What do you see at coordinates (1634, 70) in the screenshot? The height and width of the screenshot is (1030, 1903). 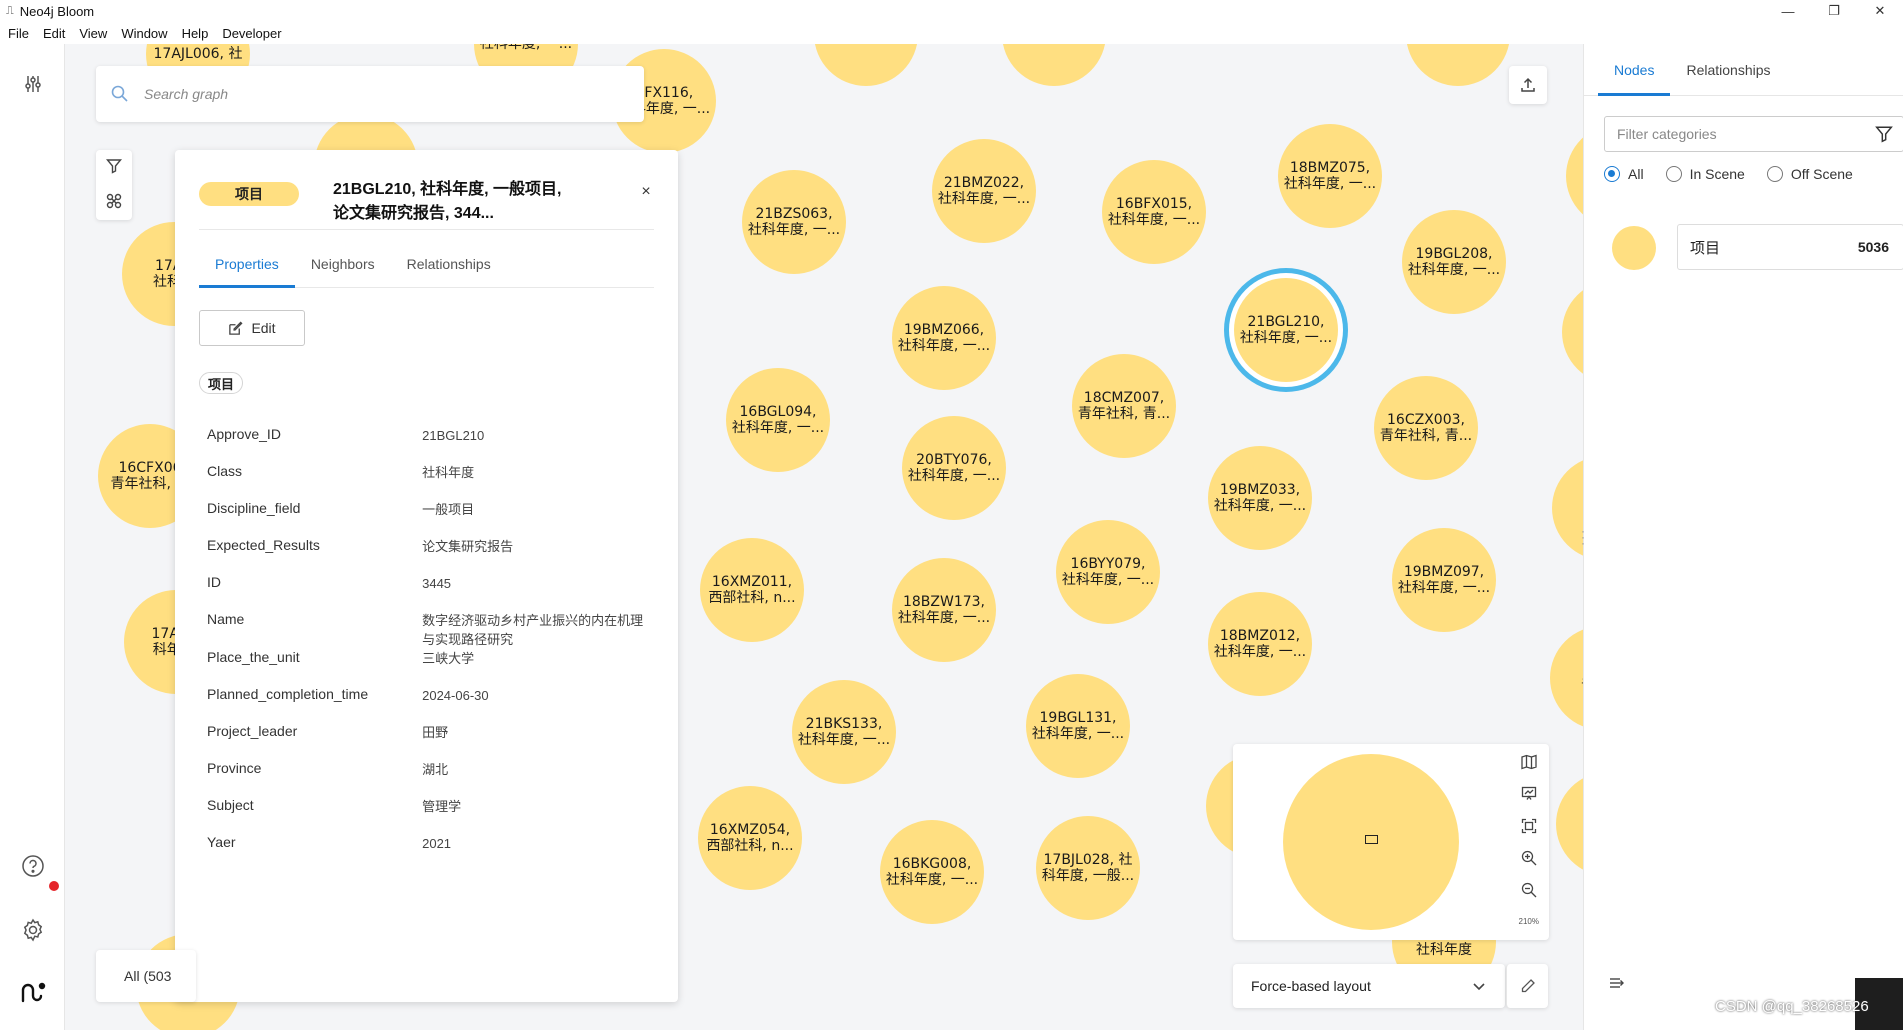 I see `tab-nodes: Nodes` at bounding box center [1634, 70].